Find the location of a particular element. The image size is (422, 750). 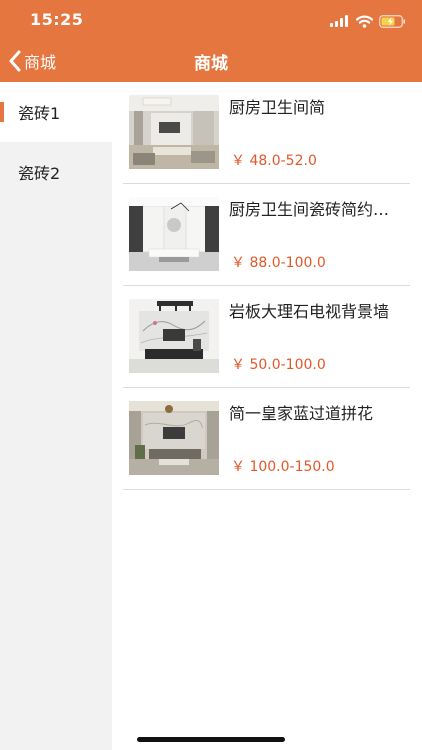

wifi-icon is located at coordinates (364, 21).